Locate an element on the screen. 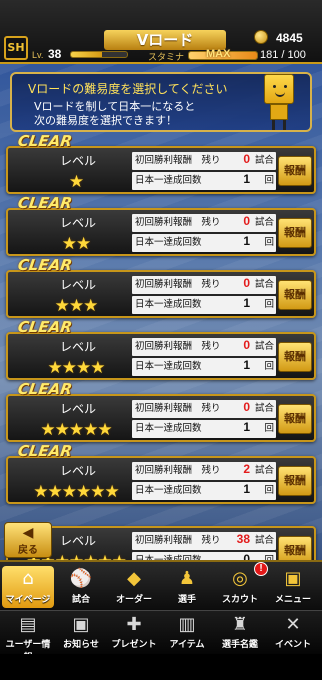 Image resolution: width=322 pixels, height=680 pixels. difficulty-stars-icon: ★★★★ is located at coordinates (76, 368).